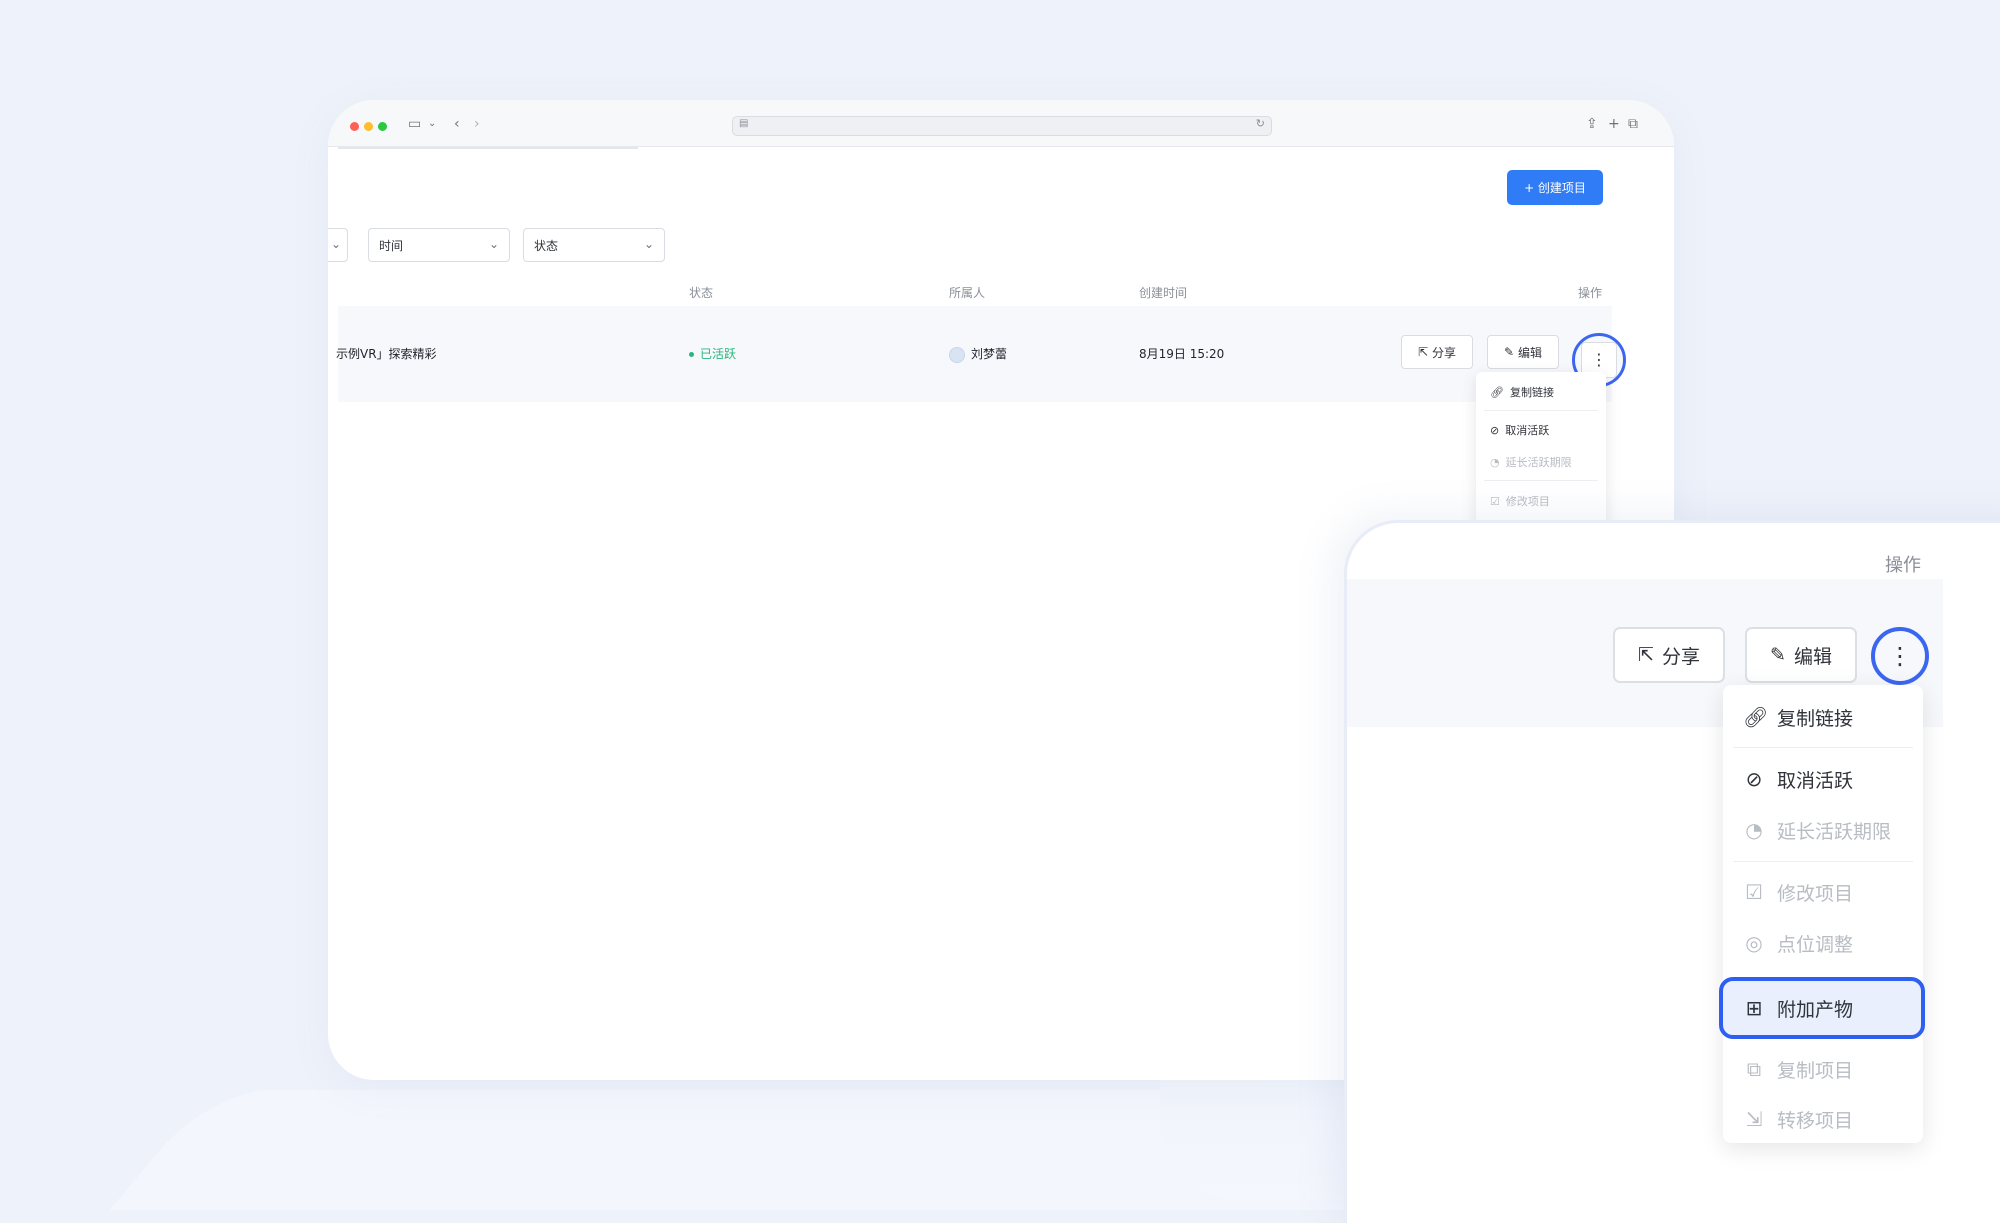 Image resolution: width=2000 pixels, height=1223 pixels. What do you see at coordinates (594, 245) in the screenshot?
I see `filter-status-dropdown: 状态 ⌄` at bounding box center [594, 245].